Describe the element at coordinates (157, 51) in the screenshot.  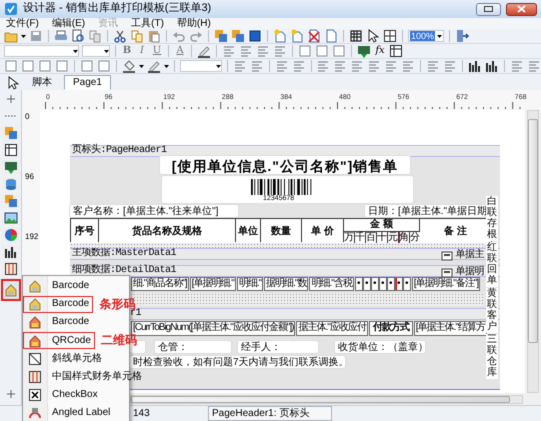
I see `underline-button: U` at that location.